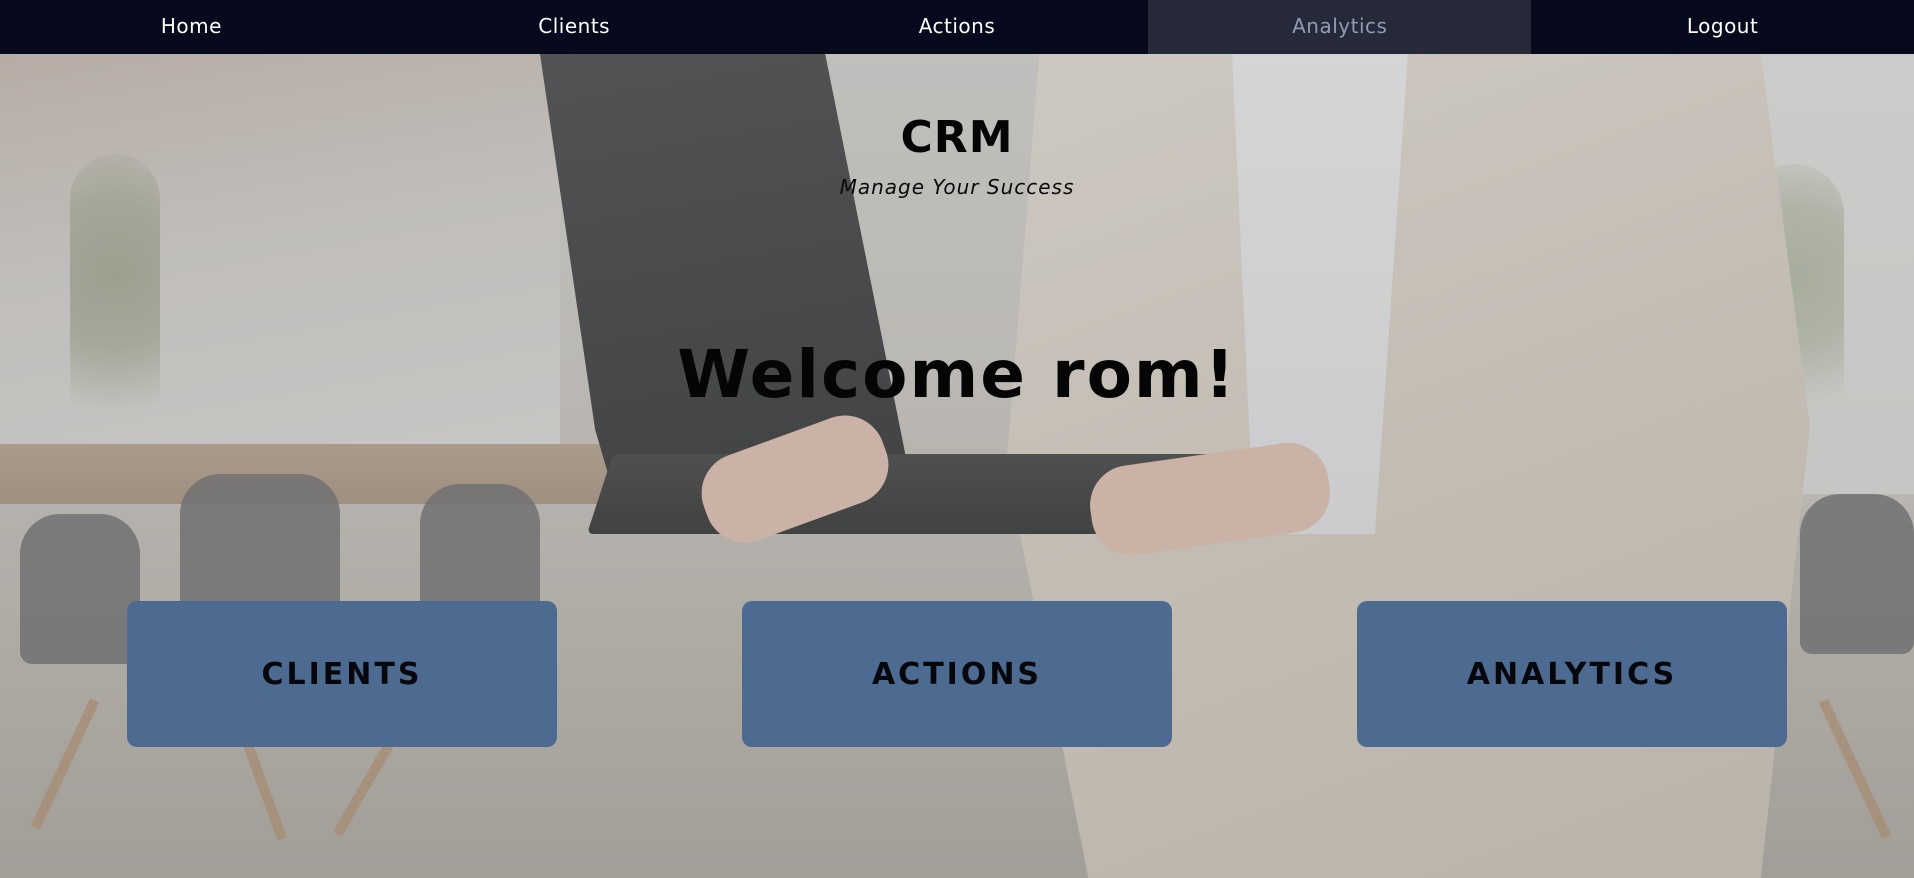 This screenshot has height=878, width=1914. I want to click on actions-card-button: ACTIONS, so click(957, 674).